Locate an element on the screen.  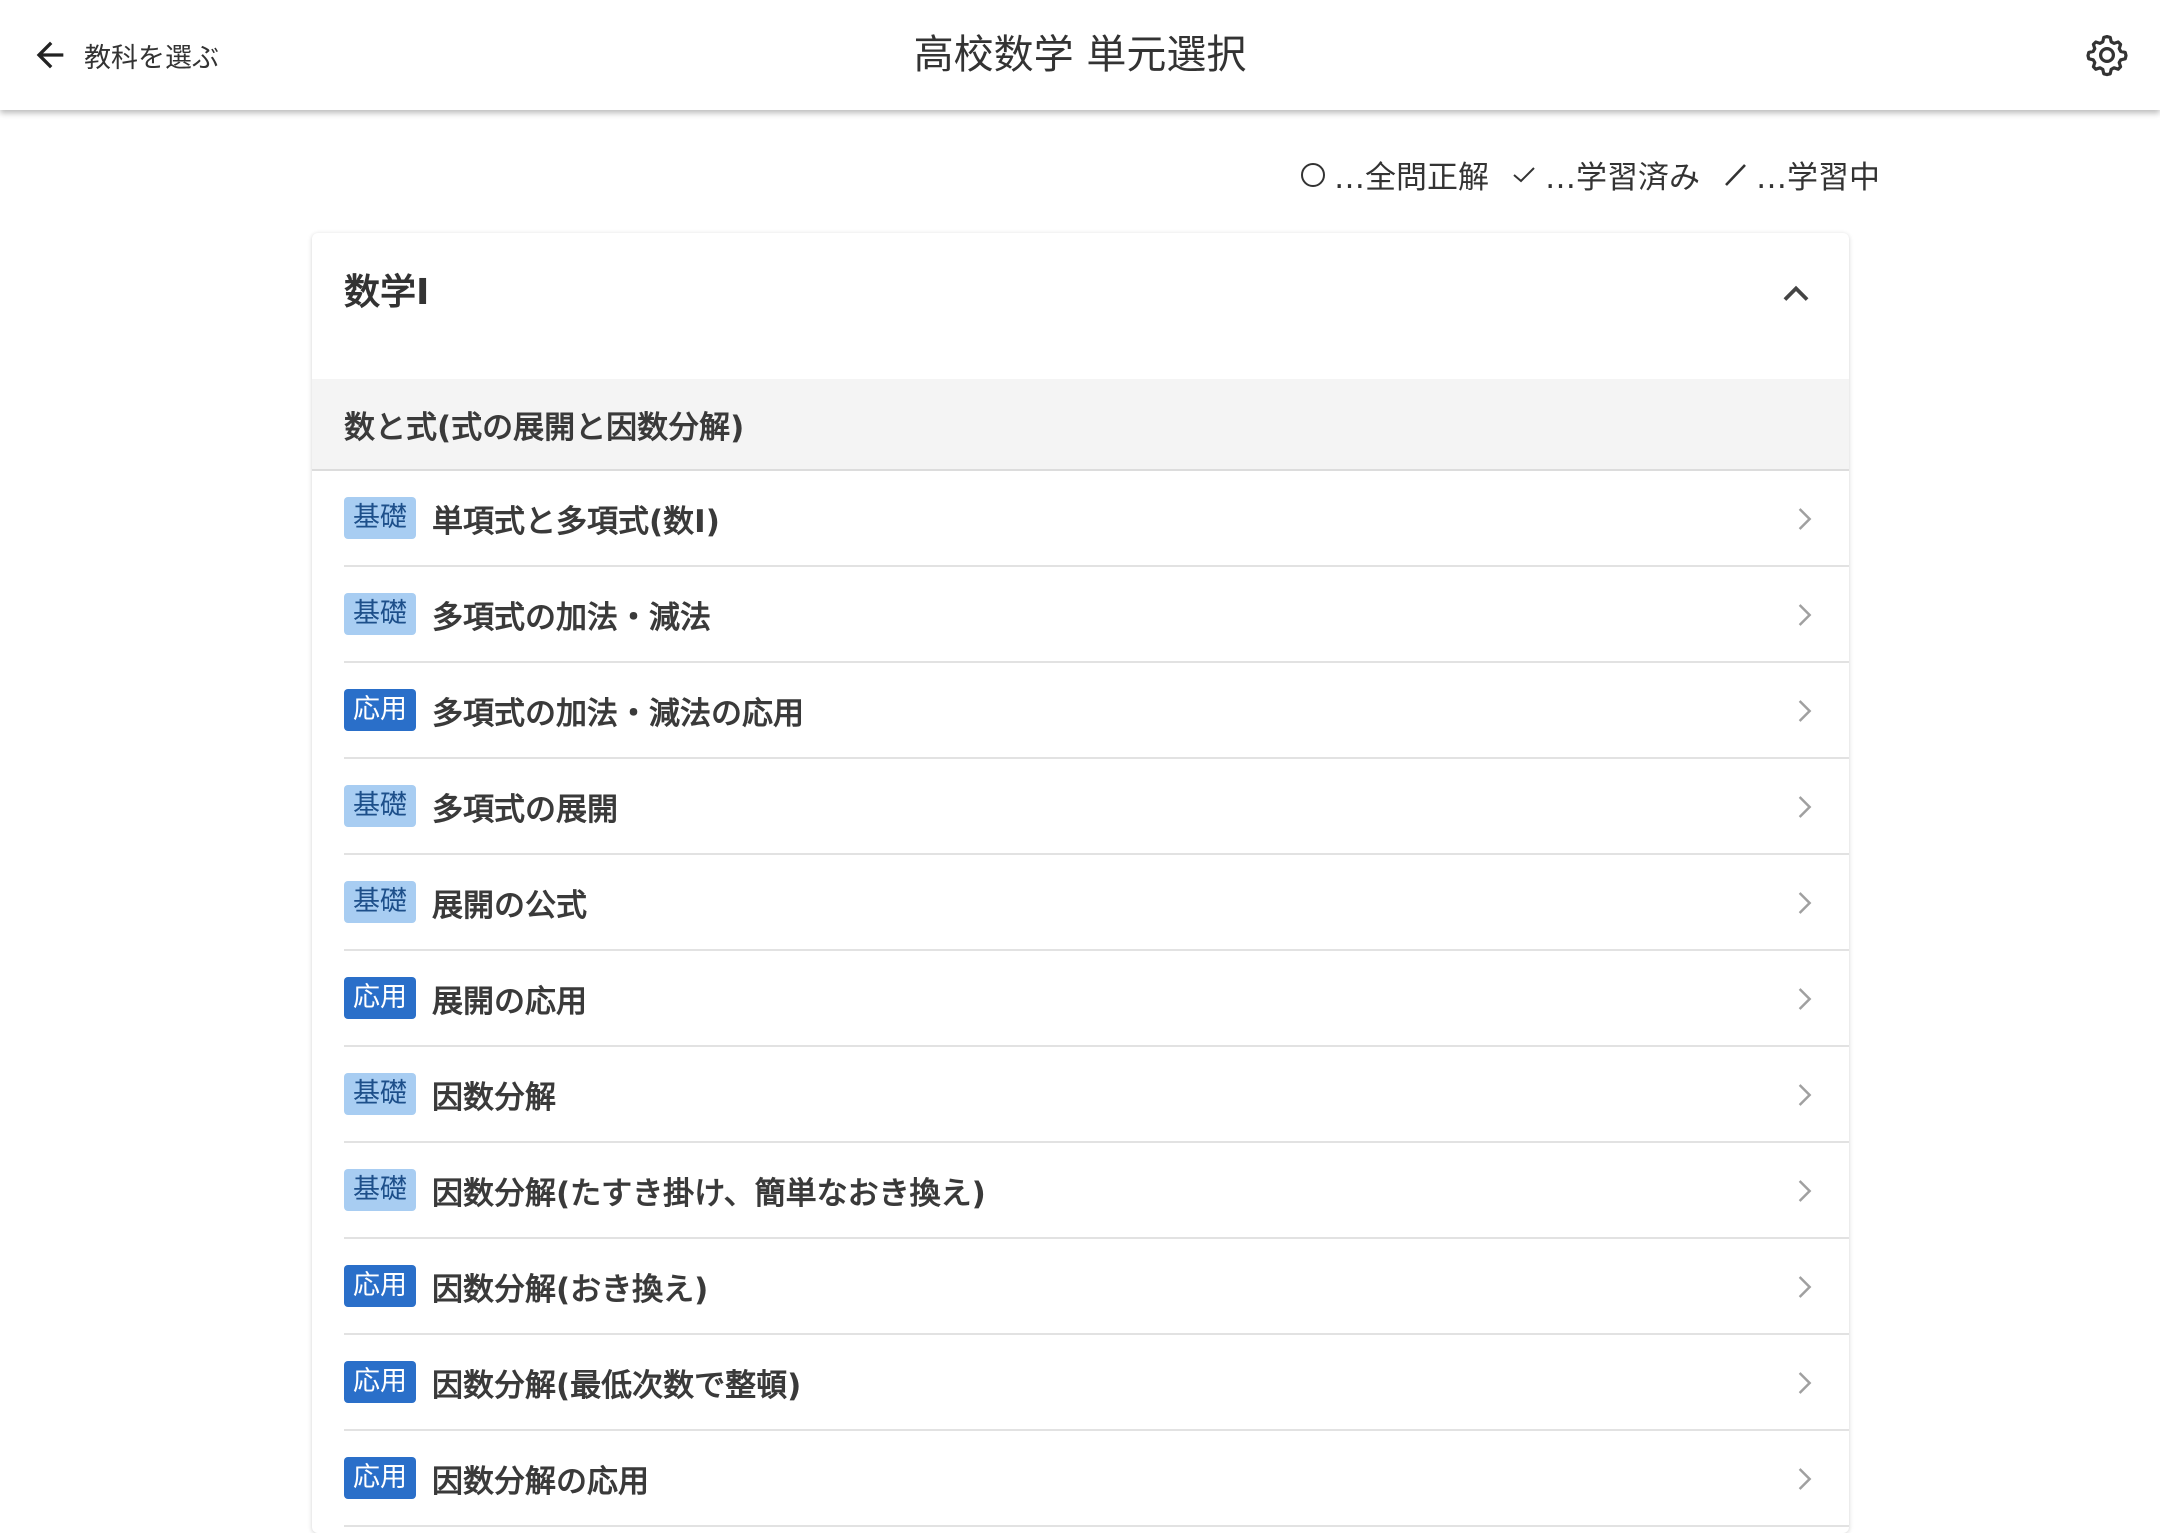
unit-label: 因数分解(最低次数で整頓) is located at coordinates (617, 1385).